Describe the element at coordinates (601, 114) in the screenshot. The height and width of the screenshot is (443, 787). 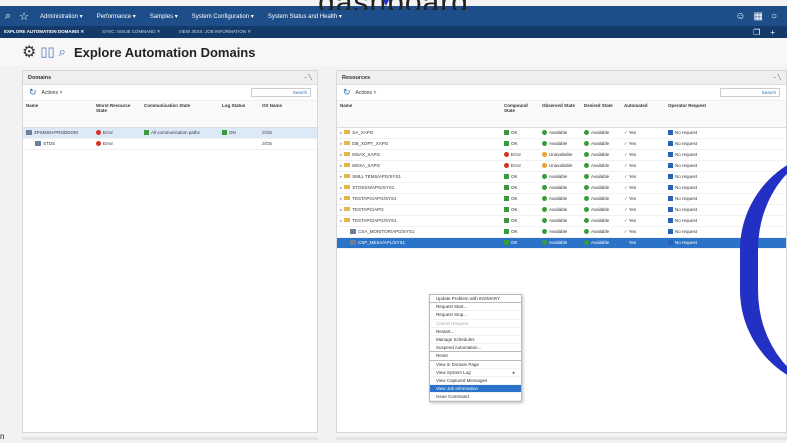
I see `col-desired-state: Desired State` at that location.